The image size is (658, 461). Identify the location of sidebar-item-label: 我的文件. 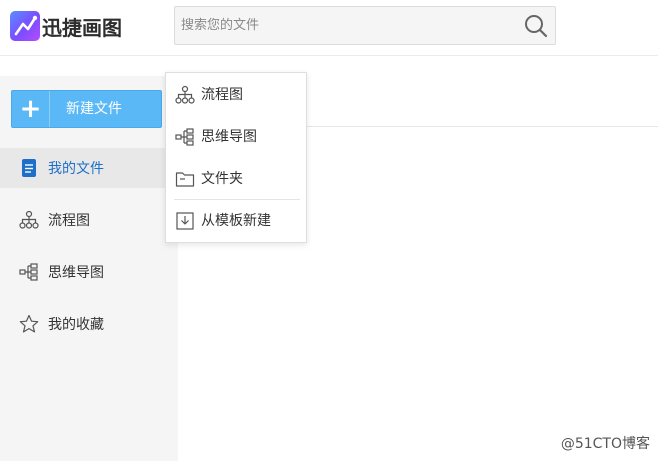
(76, 169).